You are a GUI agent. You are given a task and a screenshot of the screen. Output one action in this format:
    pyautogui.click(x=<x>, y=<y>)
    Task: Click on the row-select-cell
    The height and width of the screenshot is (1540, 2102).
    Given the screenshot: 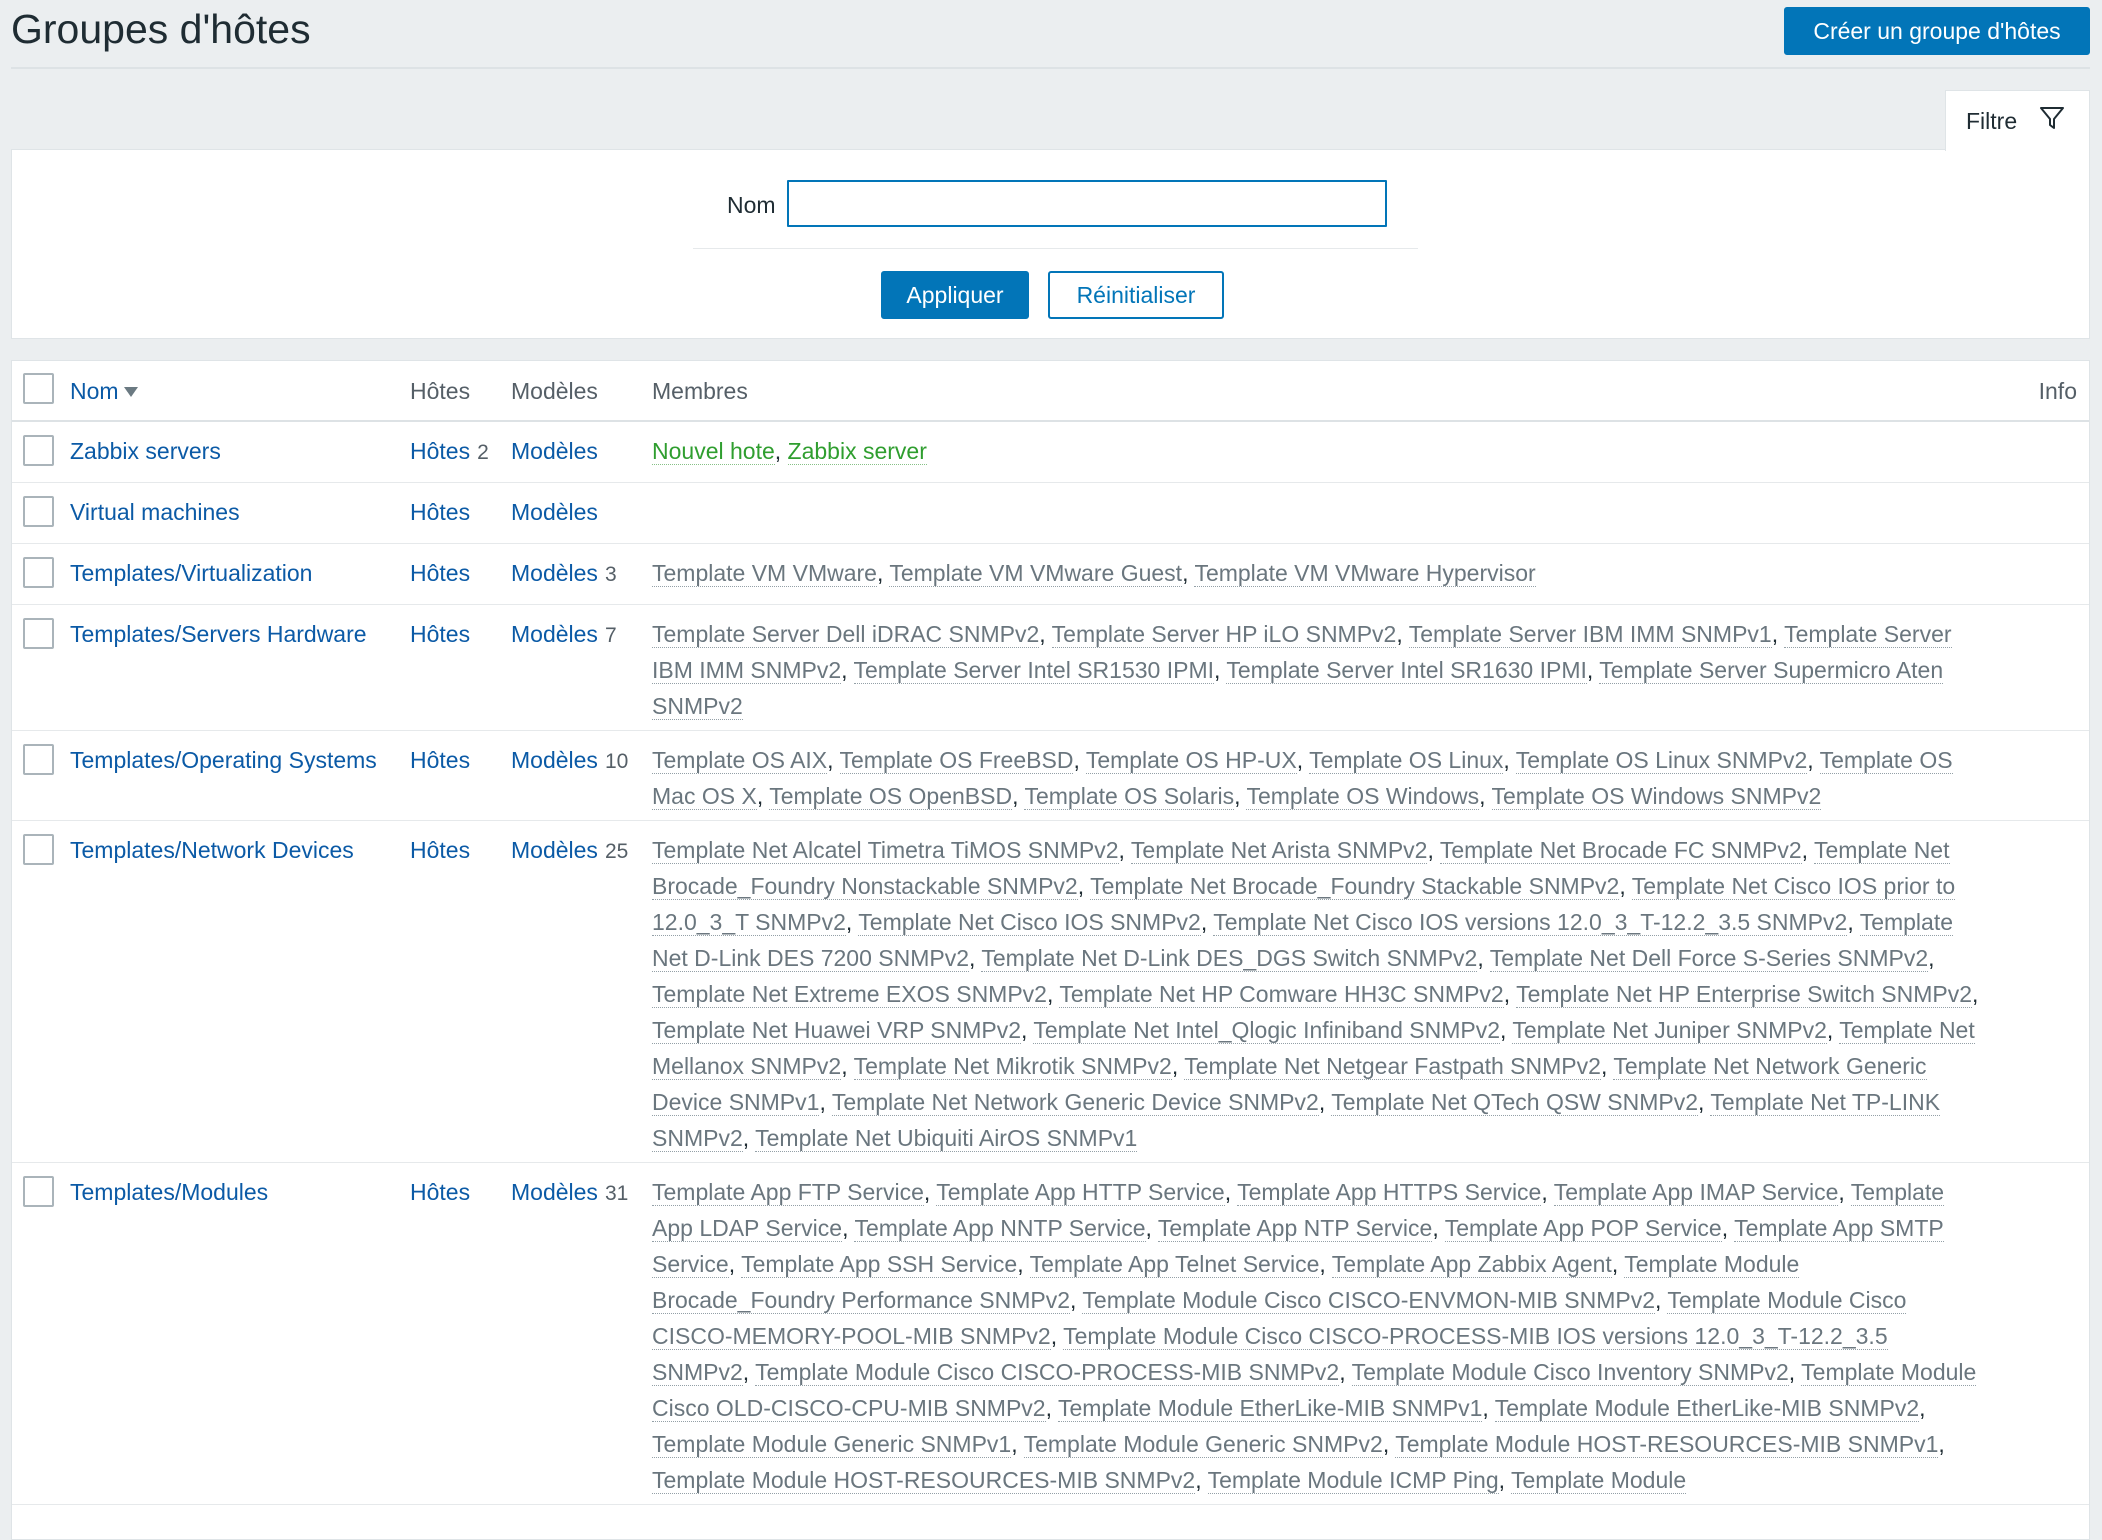 What is the action you would take?
    pyautogui.click(x=41, y=513)
    